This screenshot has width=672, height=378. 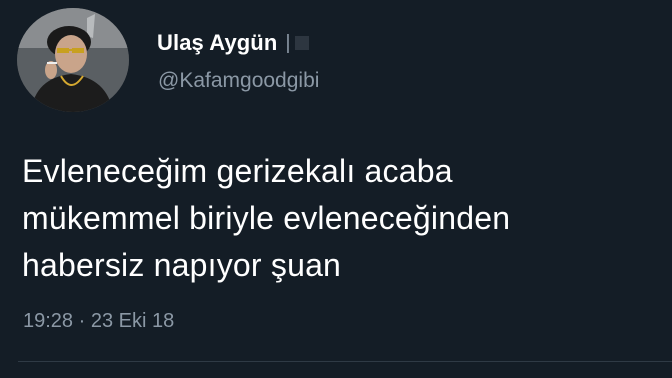 I want to click on profile-photo-icon, so click(x=73, y=60).